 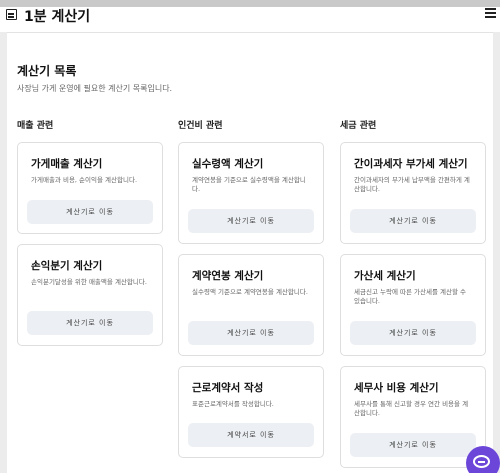 What do you see at coordinates (483, 459) in the screenshot?
I see `chat-bubble-icon` at bounding box center [483, 459].